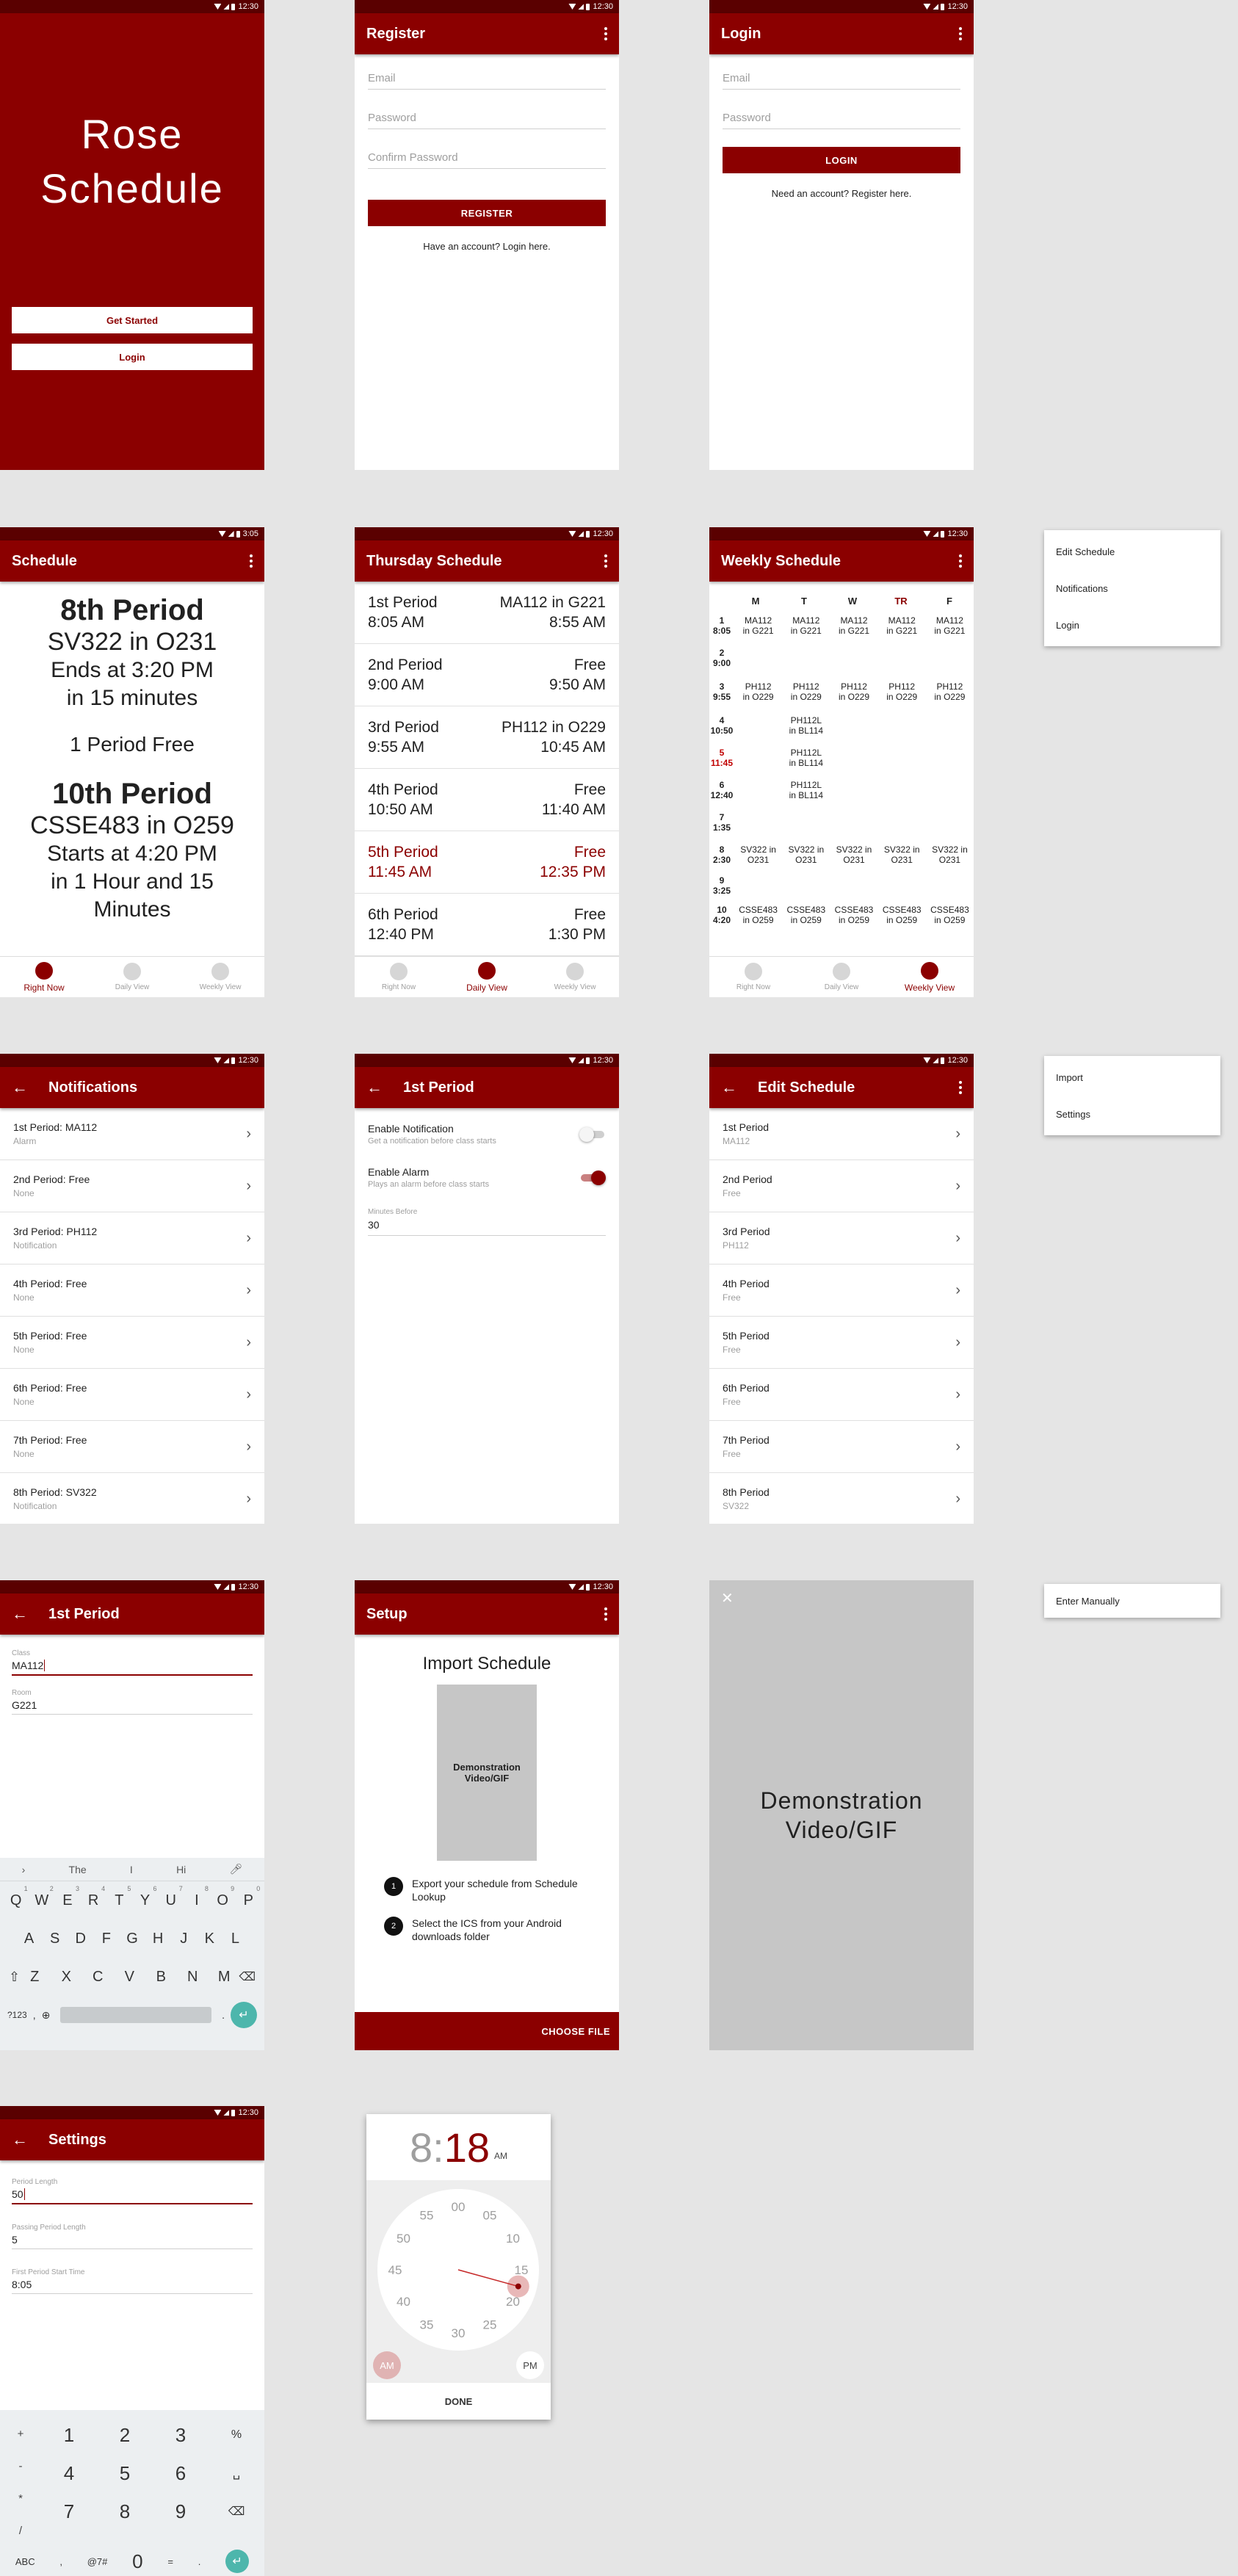 This screenshot has width=1238, height=2576. What do you see at coordinates (1132, 1601) in the screenshot?
I see `menu-item-enter-manually: Enter Manually` at bounding box center [1132, 1601].